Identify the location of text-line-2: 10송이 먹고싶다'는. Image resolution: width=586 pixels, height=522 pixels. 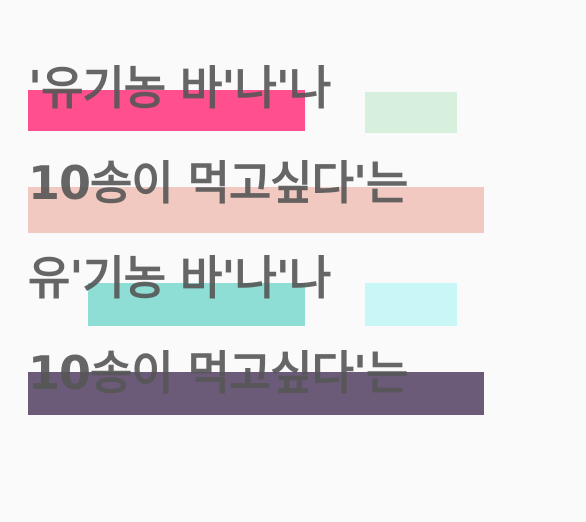
(218, 183).